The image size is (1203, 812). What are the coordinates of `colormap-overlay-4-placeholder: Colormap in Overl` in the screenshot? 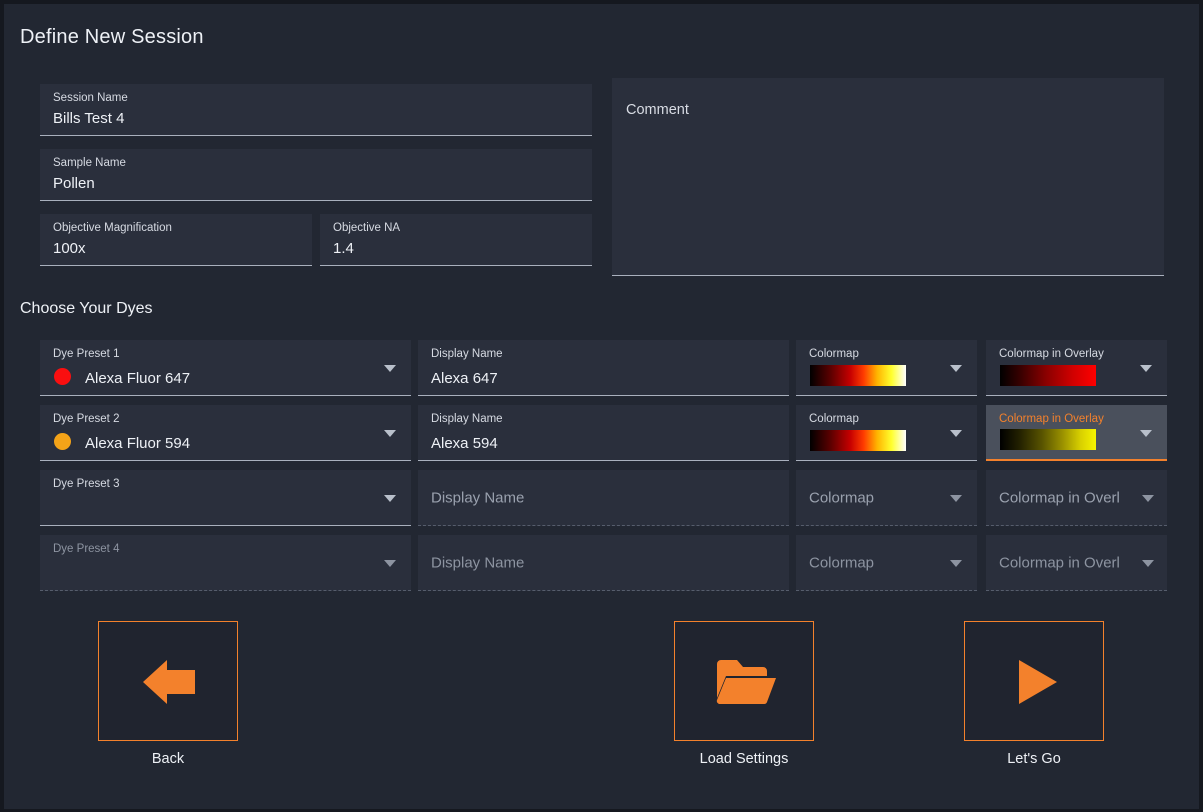 It's located at (1059, 562).